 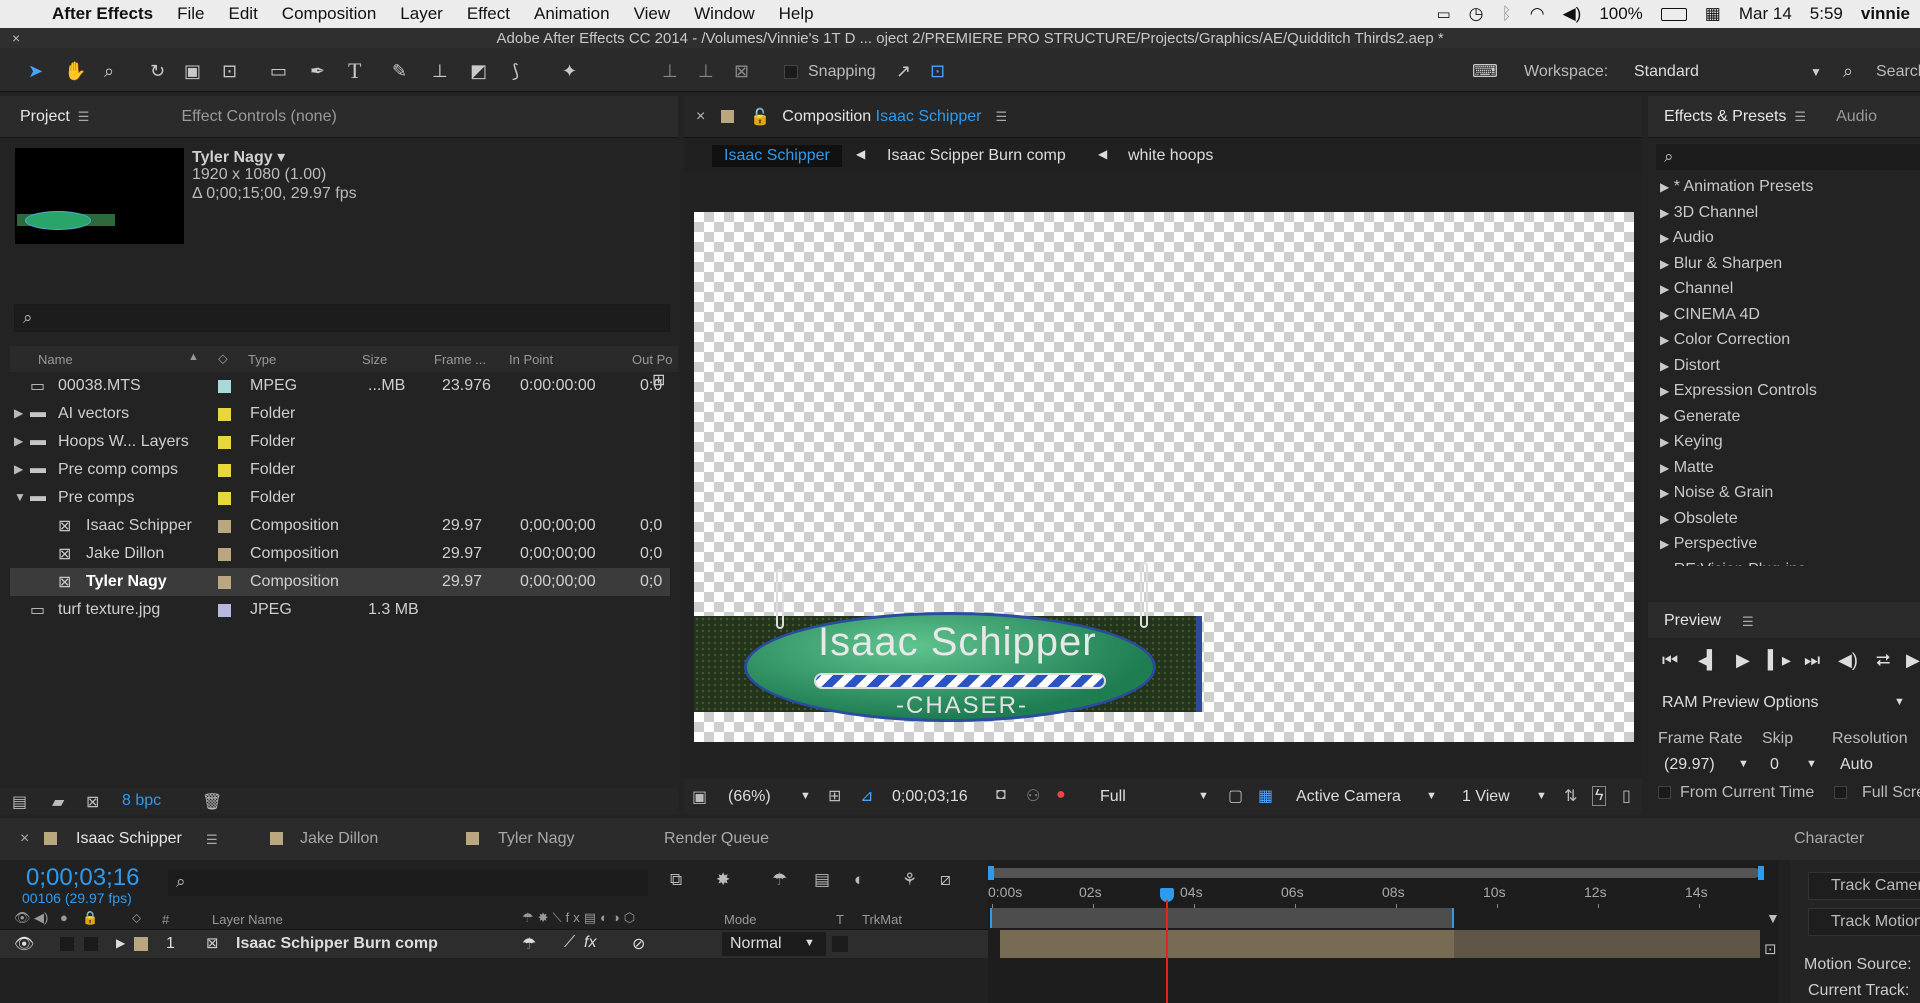 I want to click on world-axis-icon: ⊥, so click(x=706, y=71).